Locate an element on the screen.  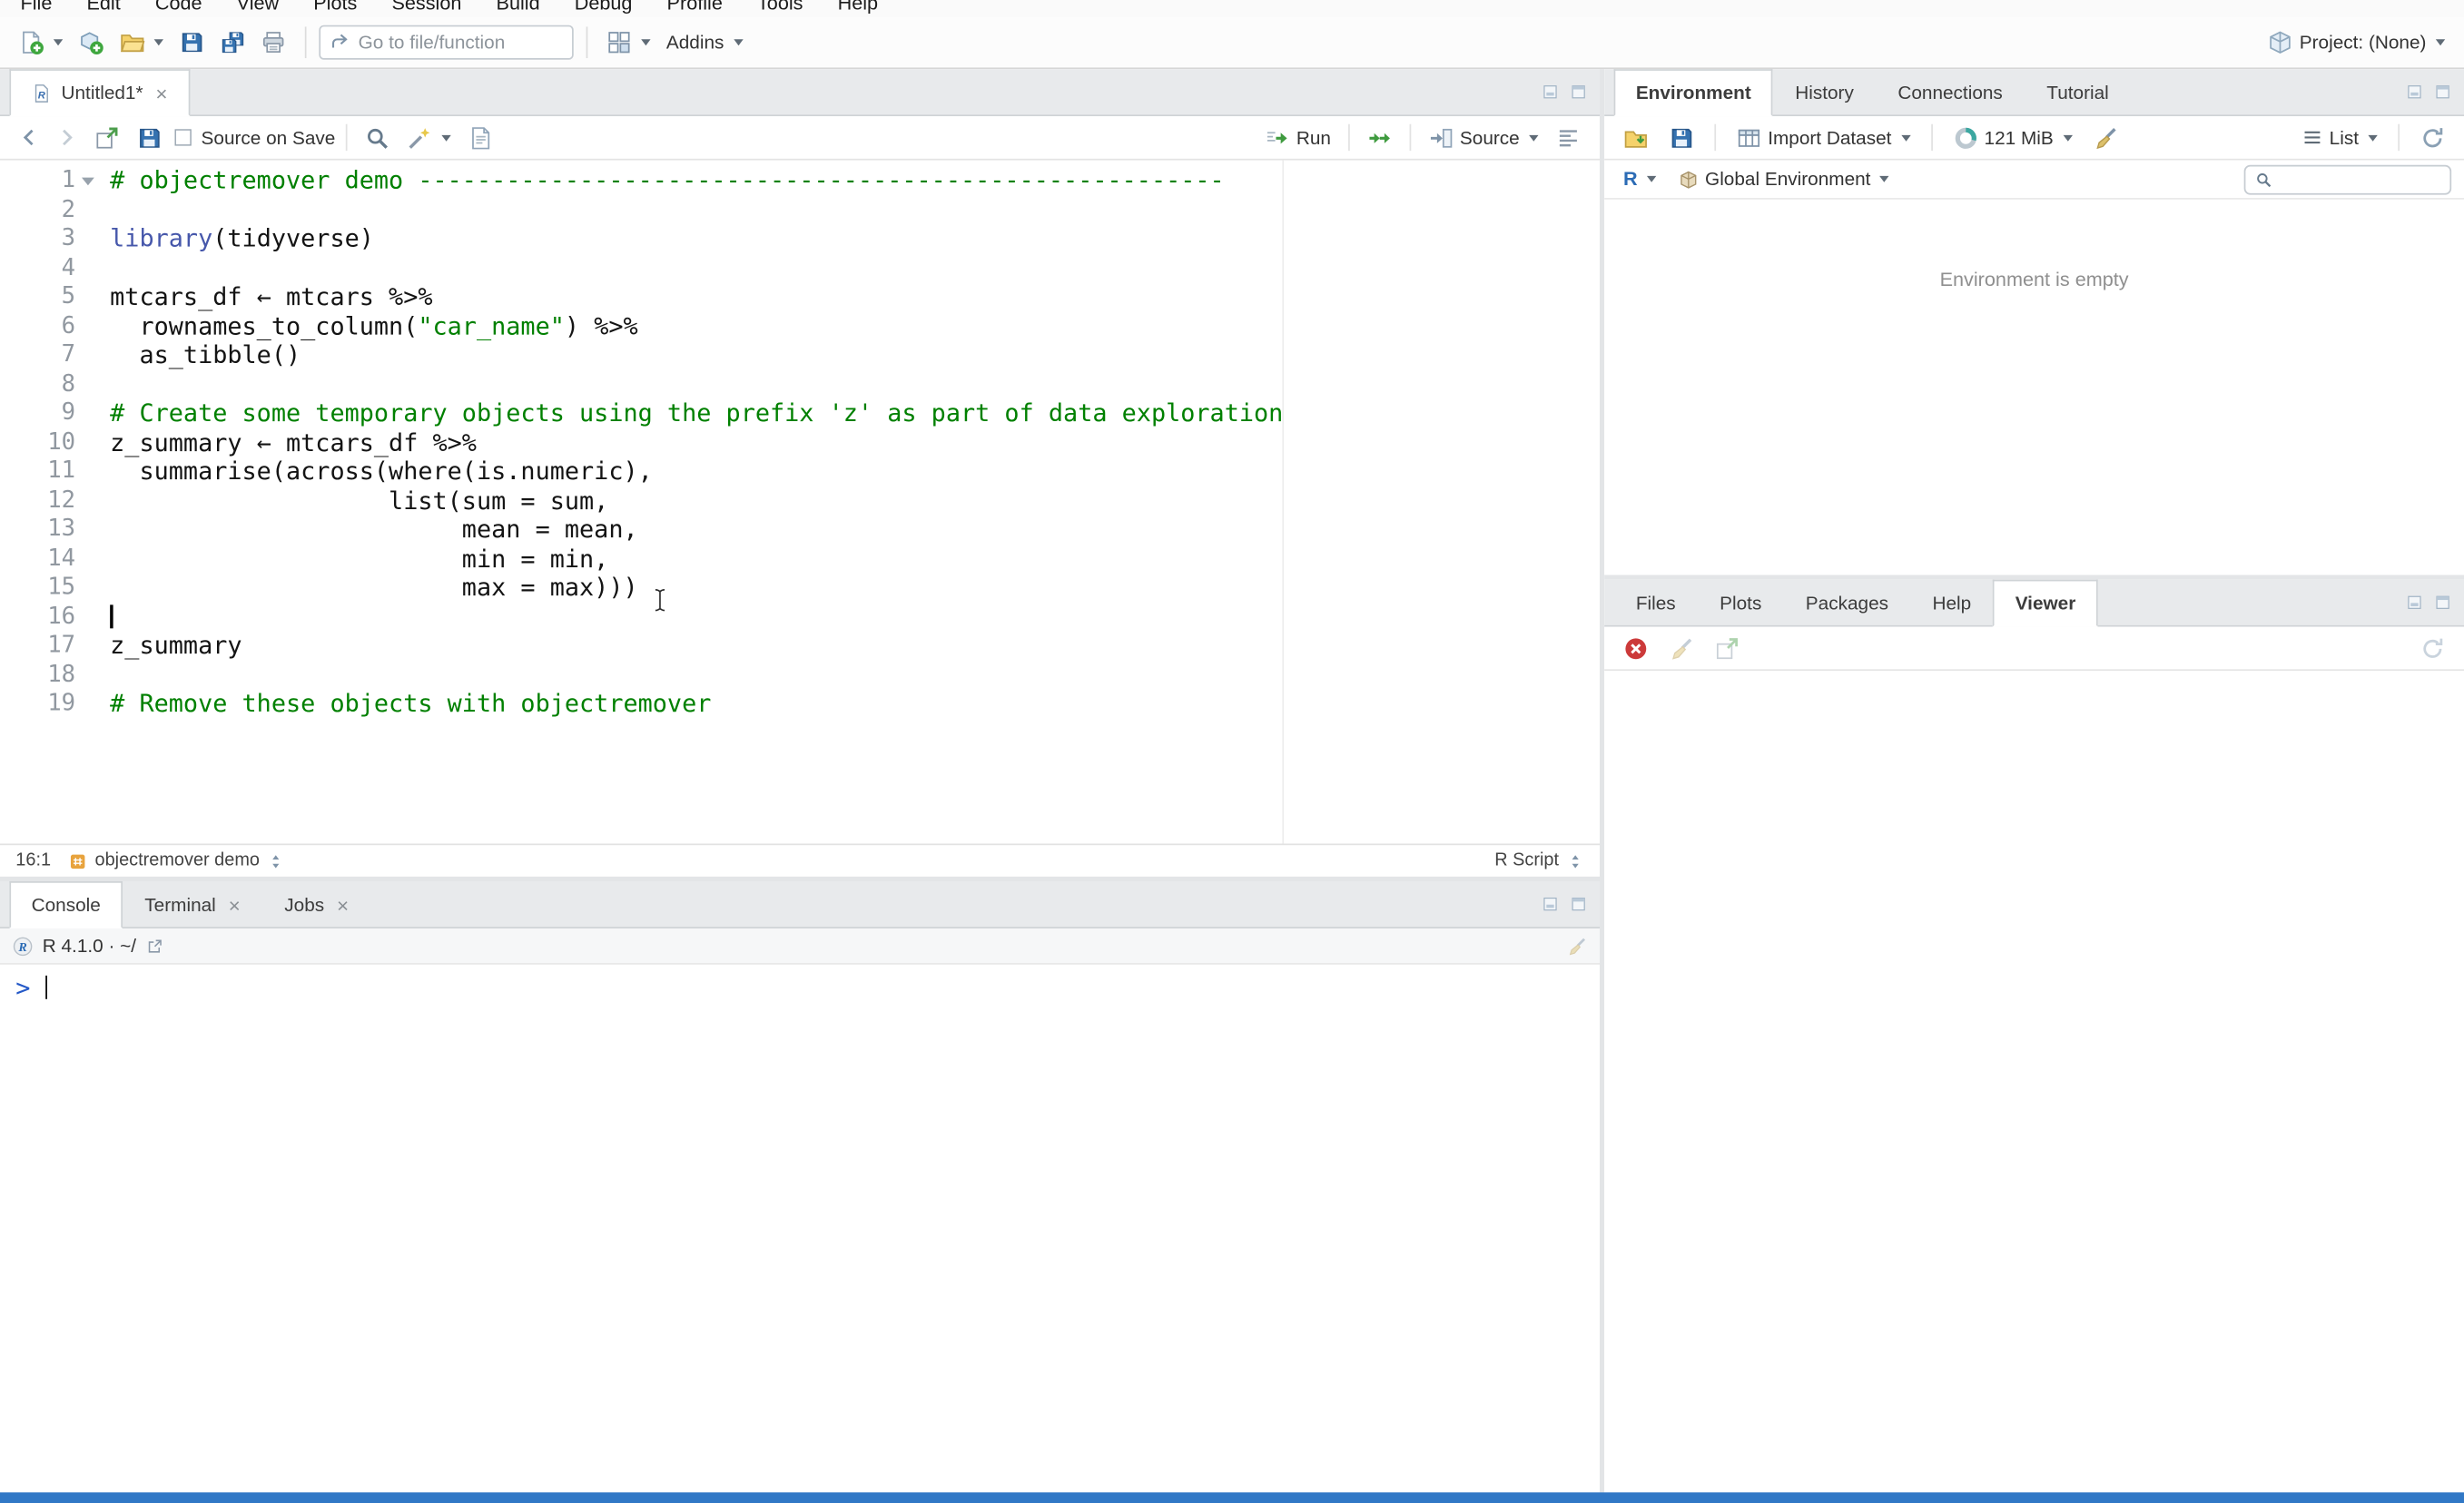
source-button: Source is located at coordinates (1483, 137).